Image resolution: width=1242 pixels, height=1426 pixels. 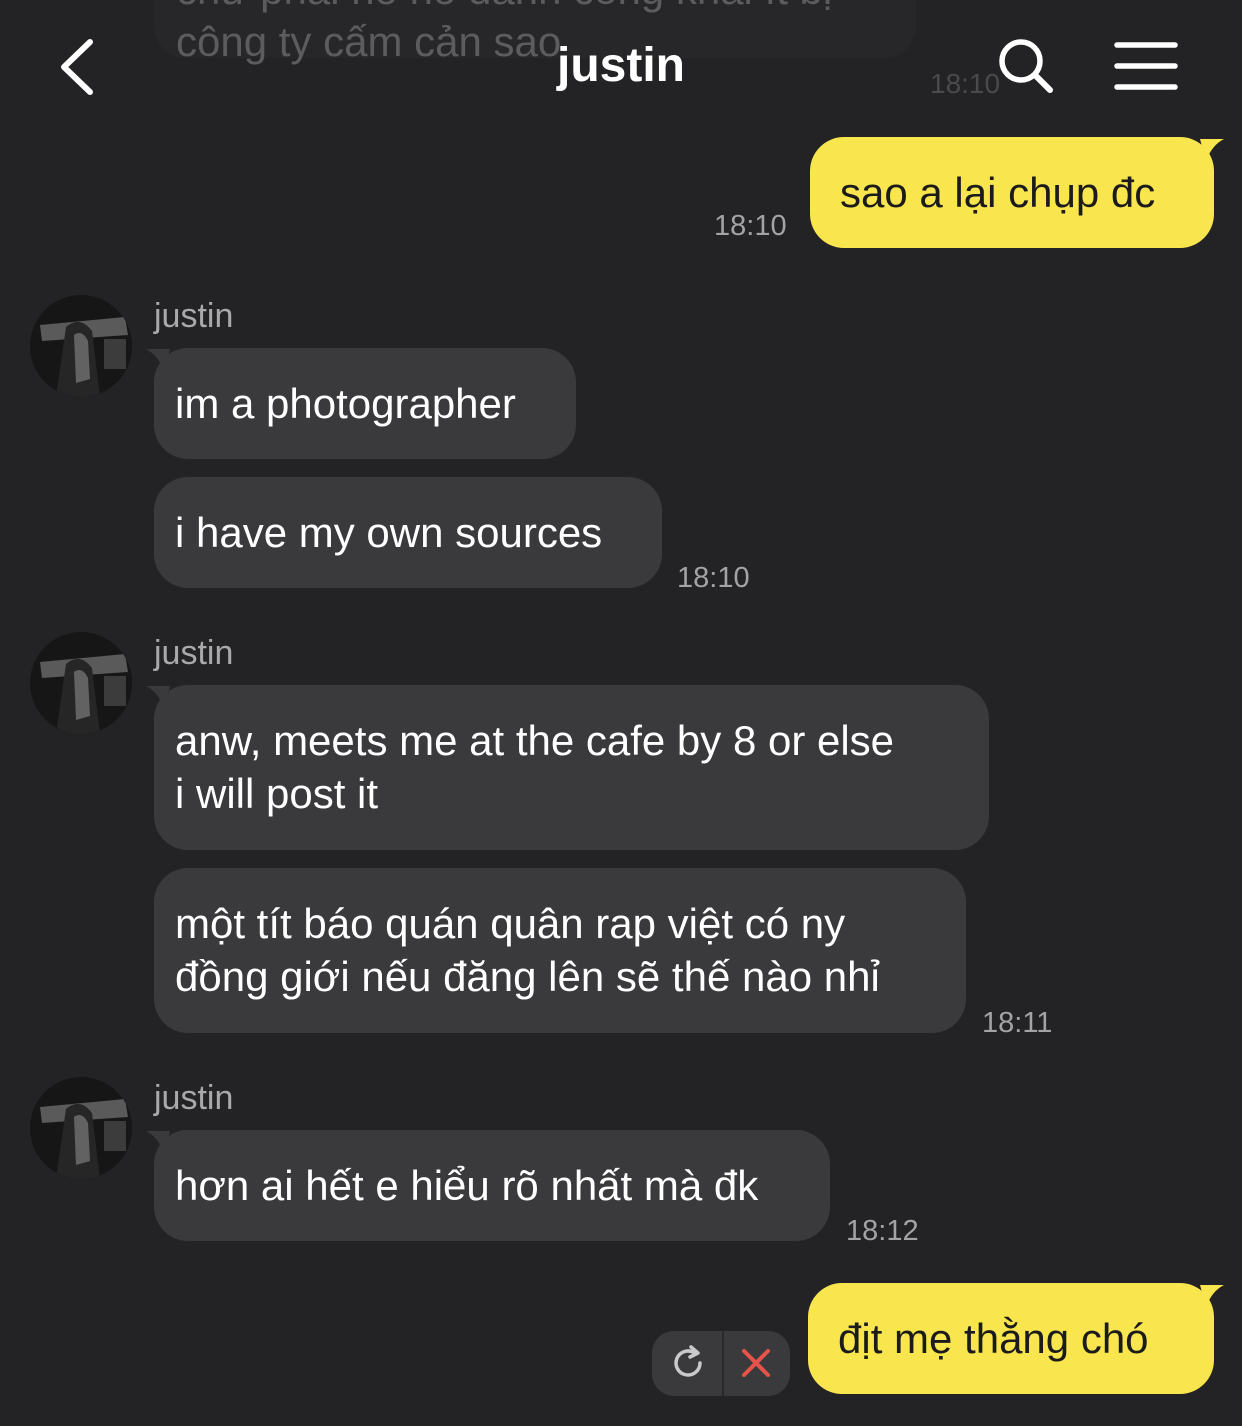 I want to click on divider, so click(x=723, y=1363).